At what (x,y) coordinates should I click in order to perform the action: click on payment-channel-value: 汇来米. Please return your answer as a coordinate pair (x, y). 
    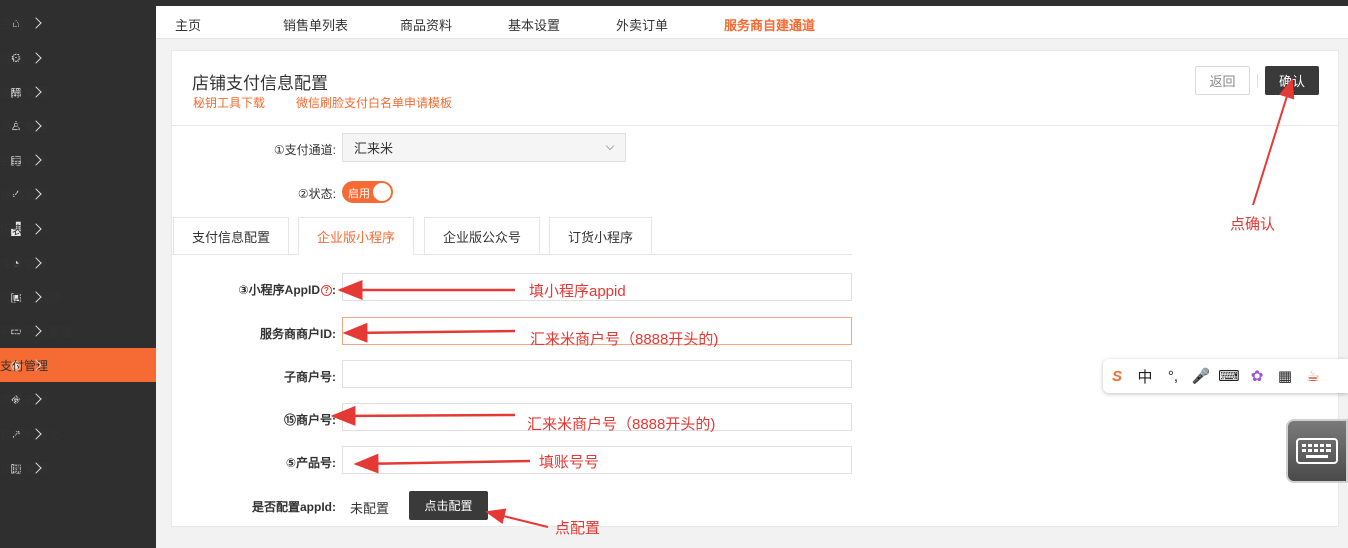
    Looking at the image, I should click on (374, 148).